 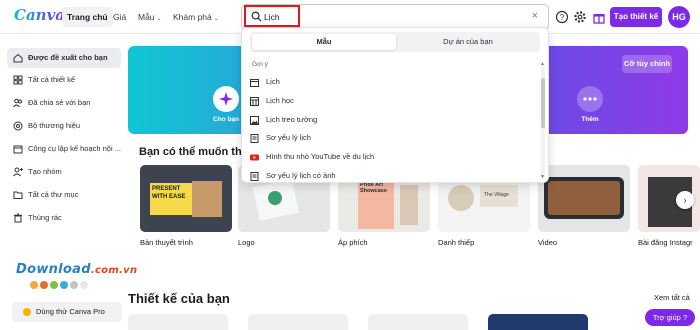 I want to click on category-label: Cho bạn, so click(x=226, y=119).